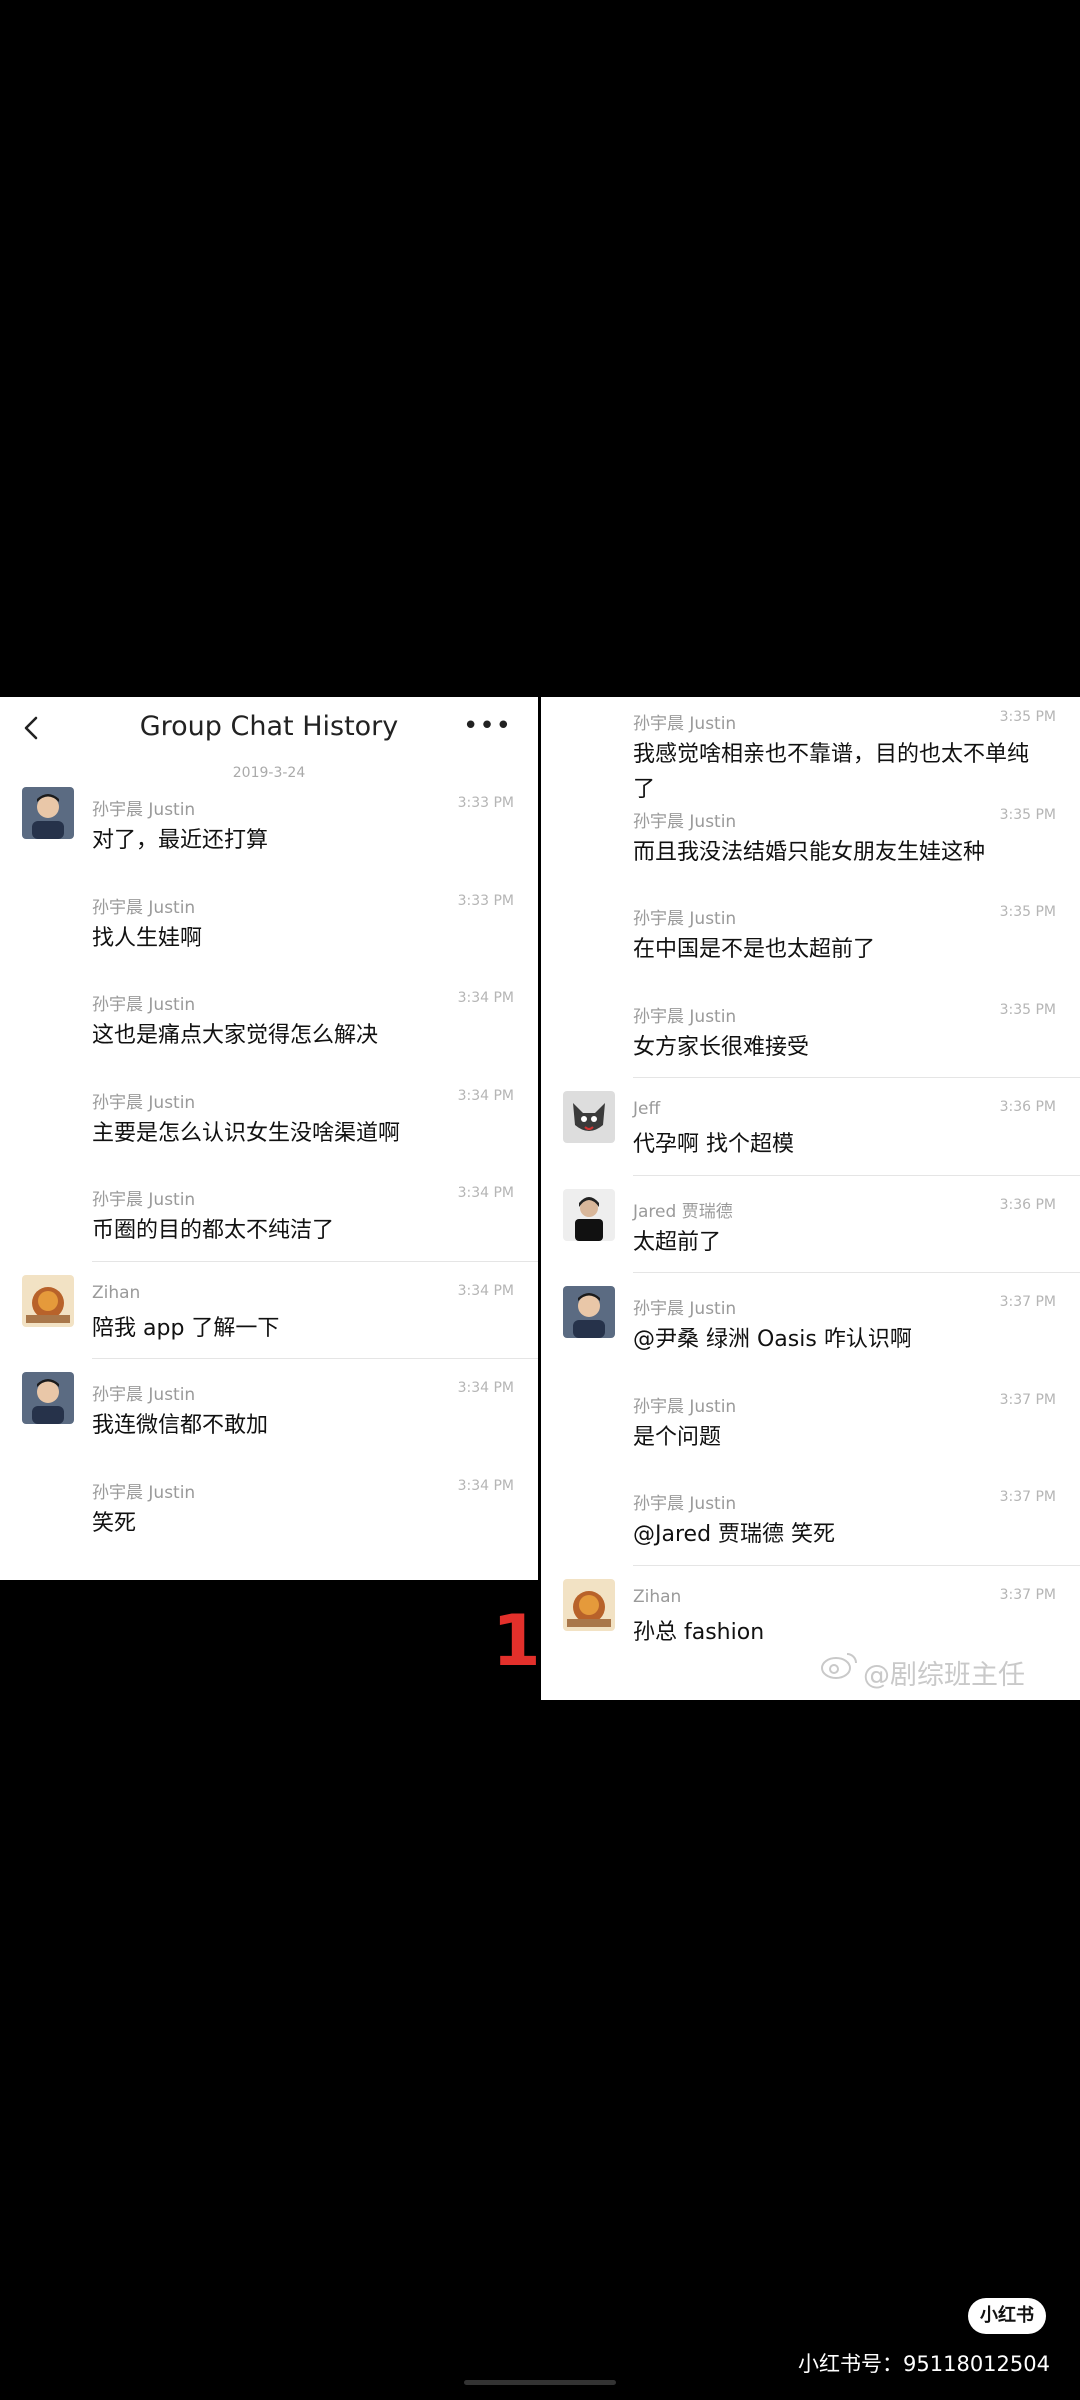 Image resolution: width=1080 pixels, height=2400 pixels. What do you see at coordinates (713, 1144) in the screenshot?
I see `message-text: 代孕啊 找个超模` at bounding box center [713, 1144].